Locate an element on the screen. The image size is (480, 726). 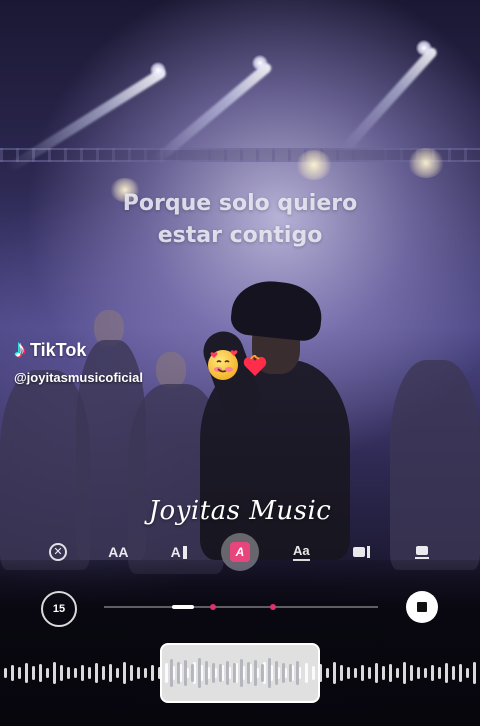
text-style-button-active: A is located at coordinates (239, 552).